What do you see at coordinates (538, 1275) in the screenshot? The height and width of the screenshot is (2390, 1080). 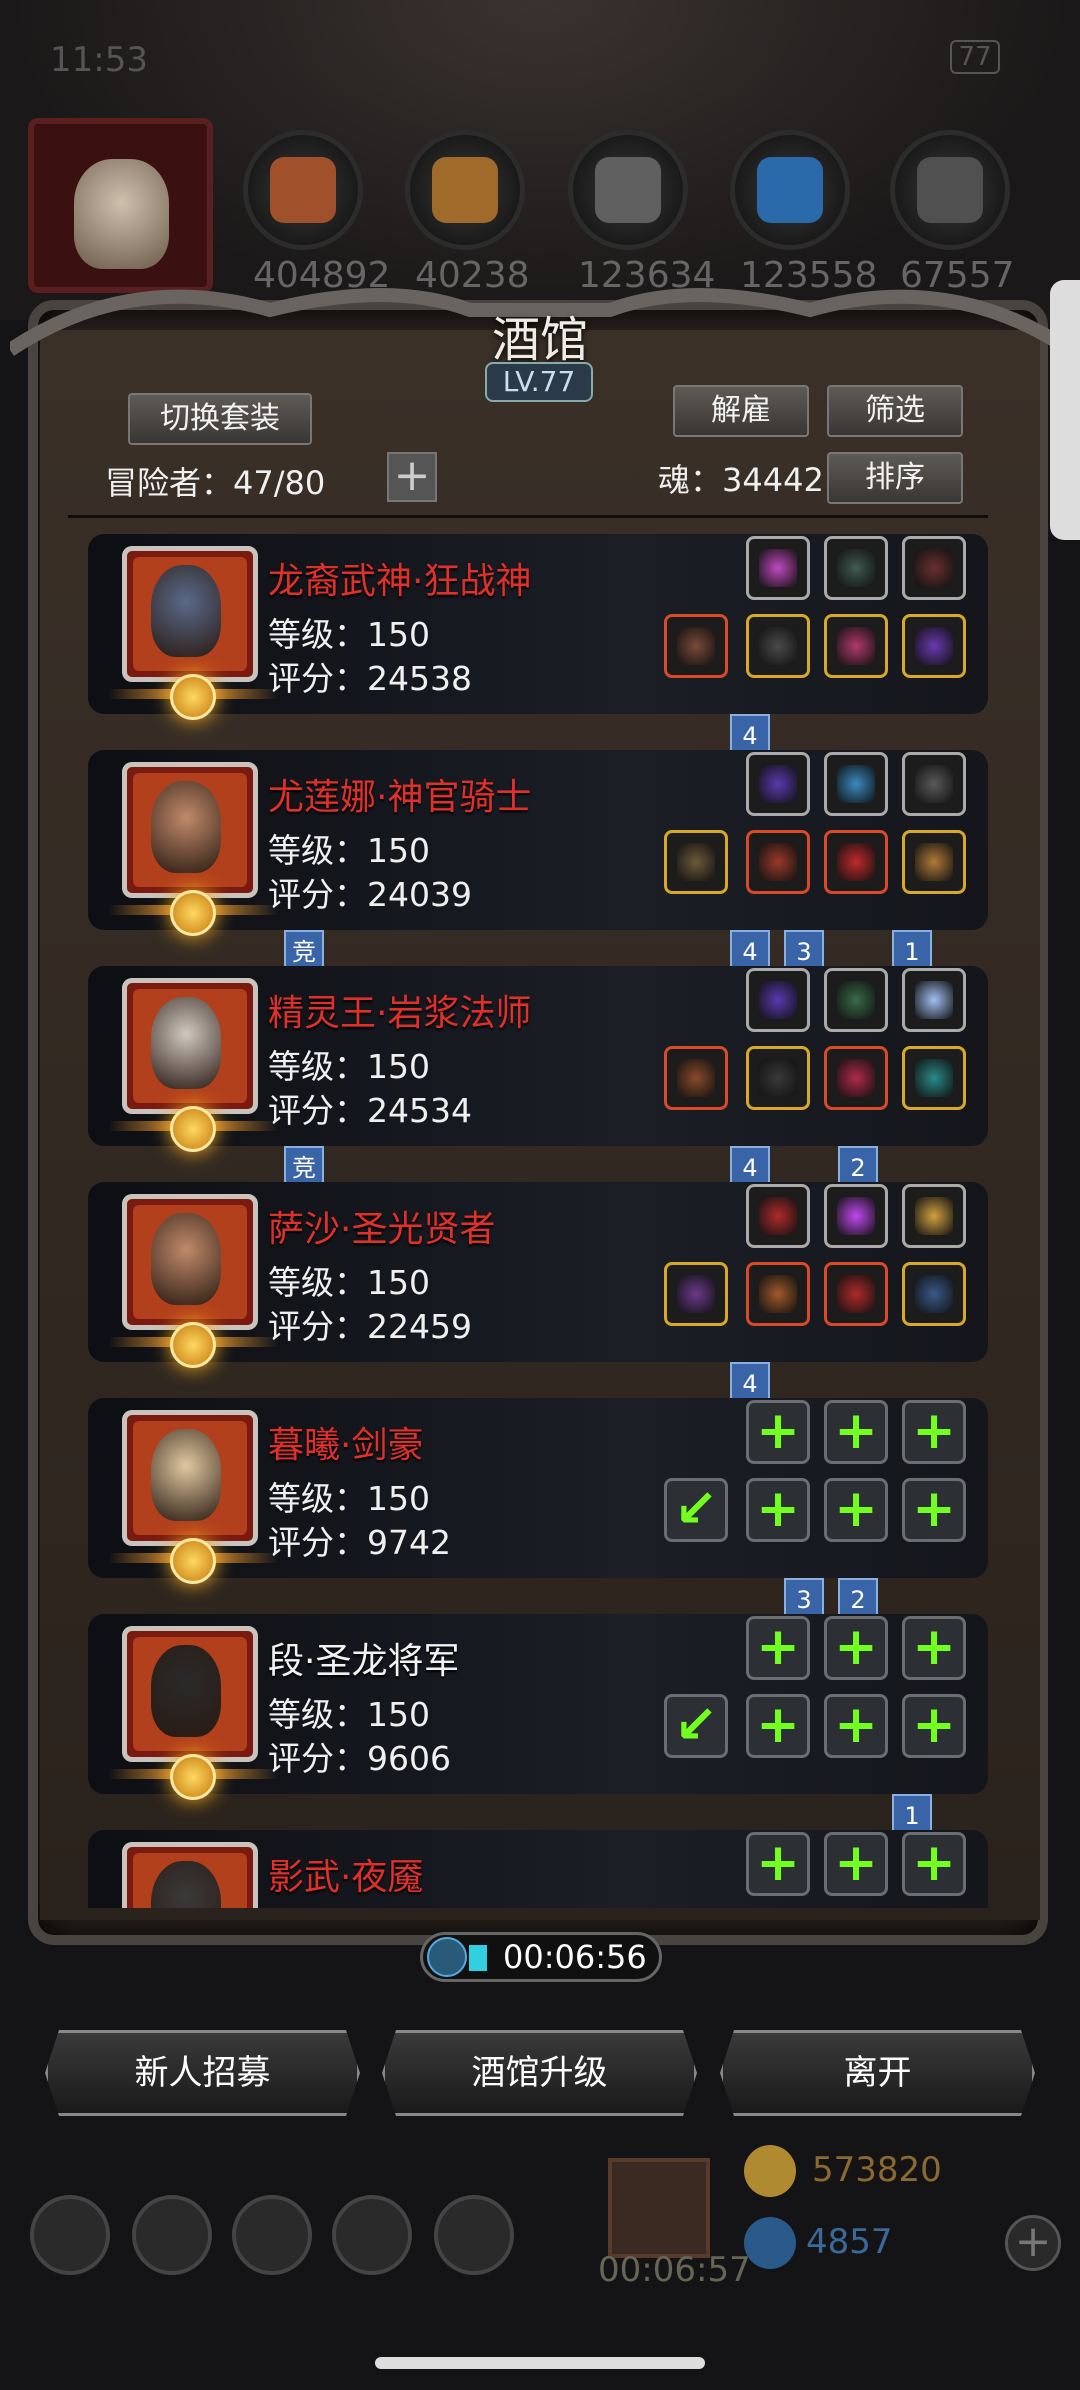 I see `hero-card: 萨沙·圣光贤者 等级：150 评分：22459` at bounding box center [538, 1275].